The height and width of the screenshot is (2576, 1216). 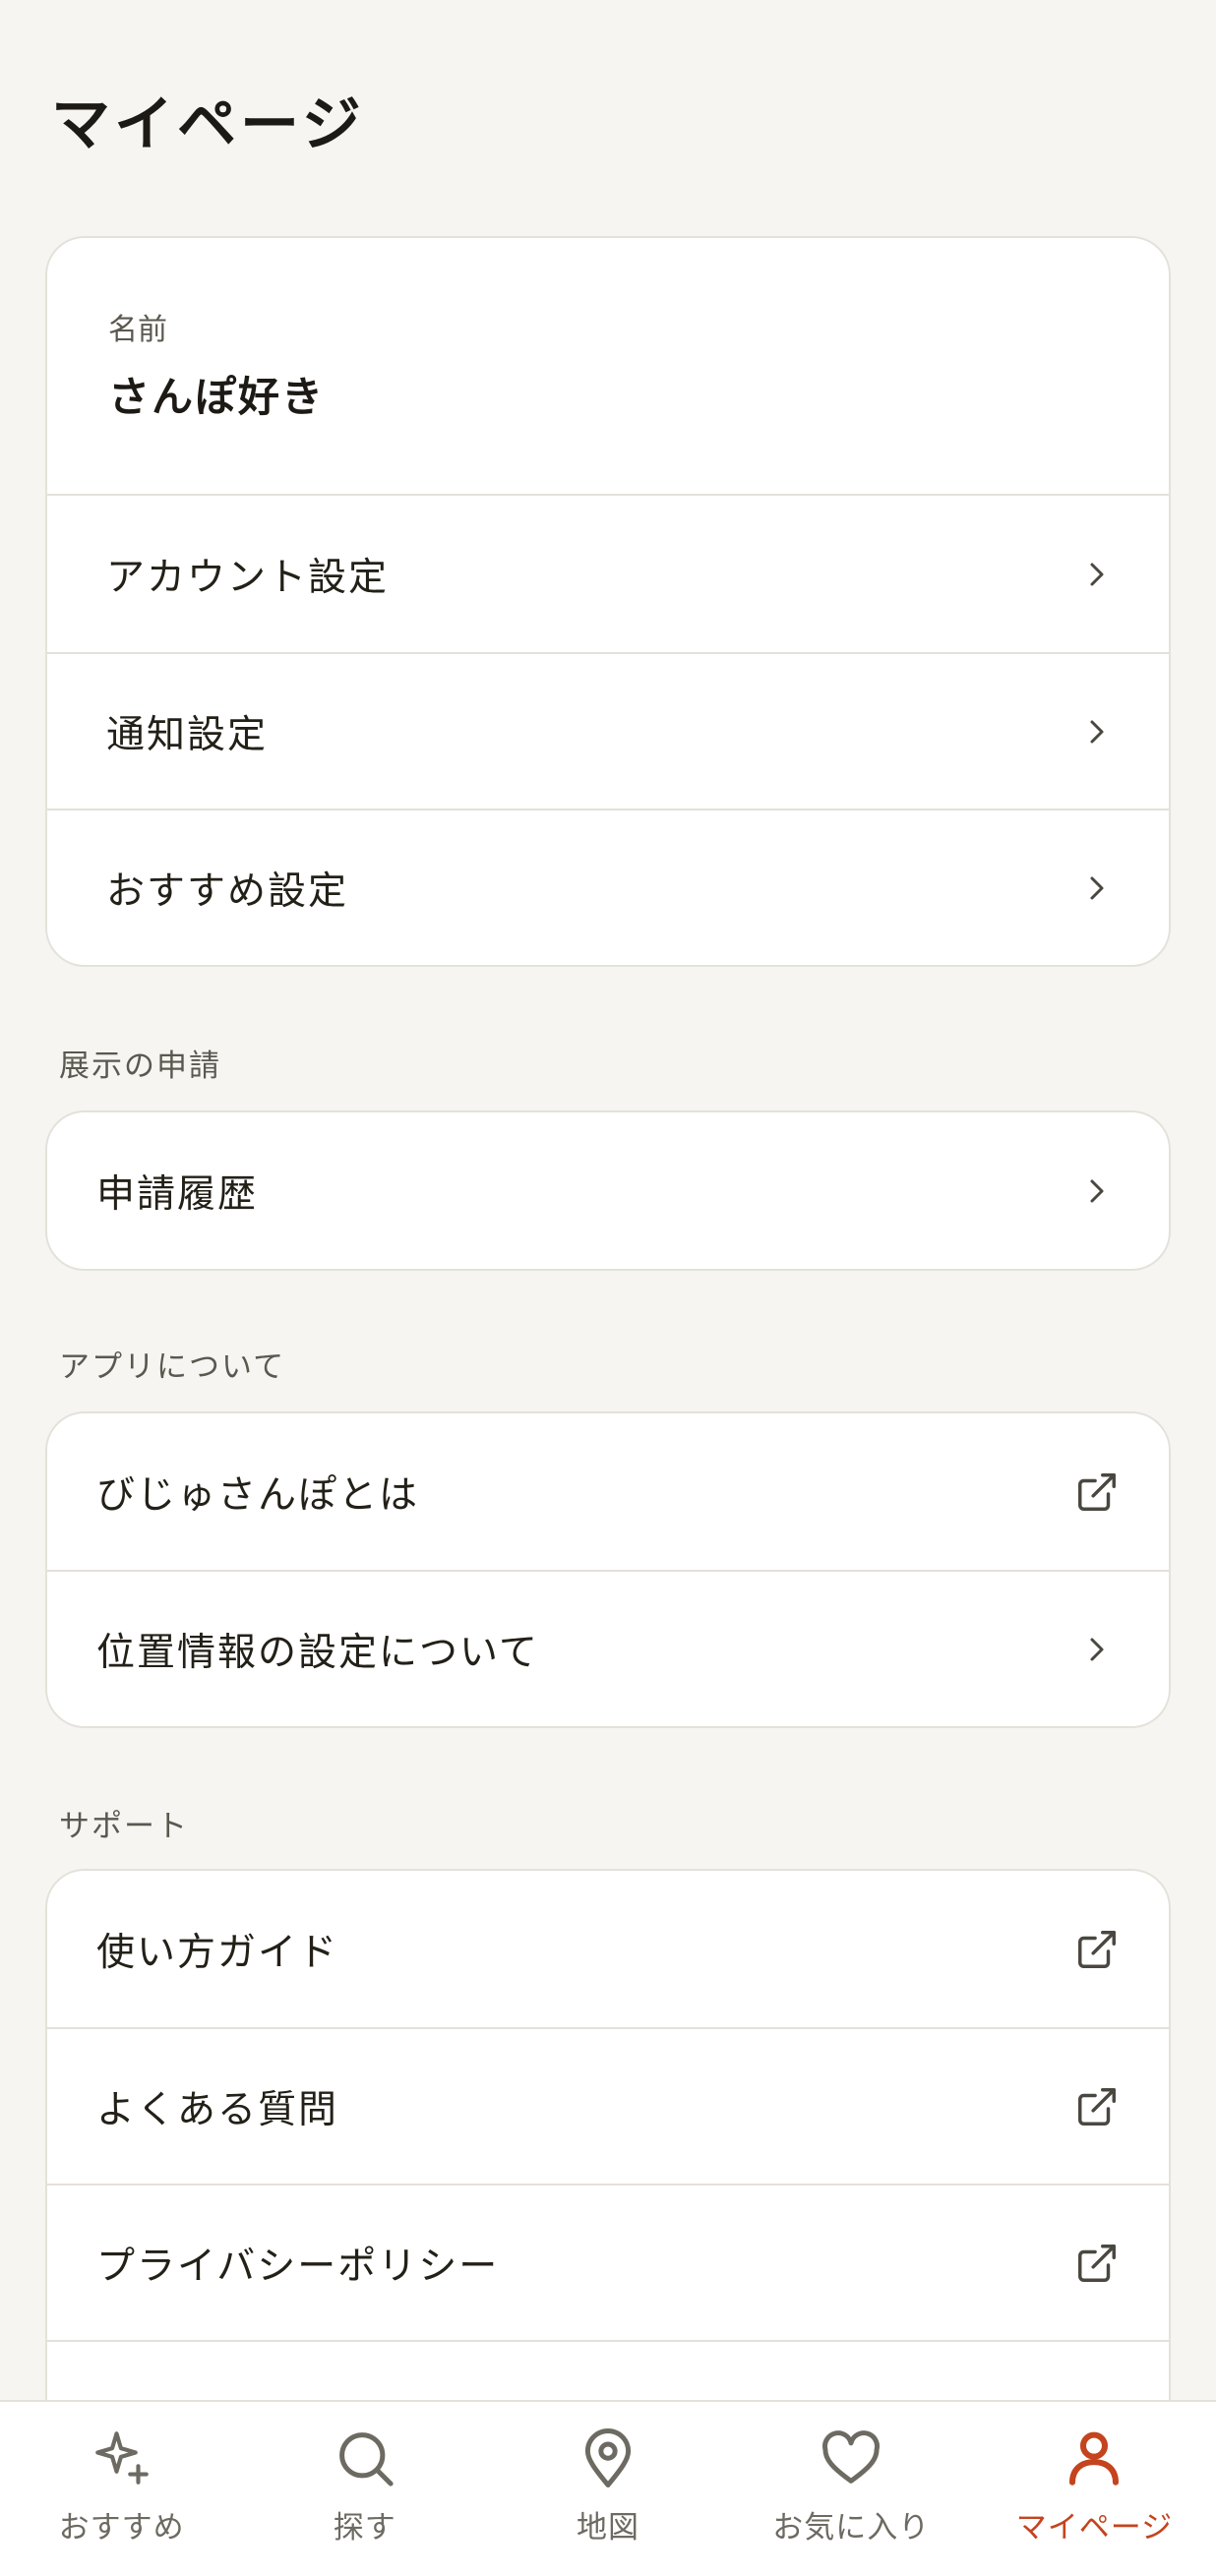 I want to click on tab-label: 探す, so click(x=364, y=2528).